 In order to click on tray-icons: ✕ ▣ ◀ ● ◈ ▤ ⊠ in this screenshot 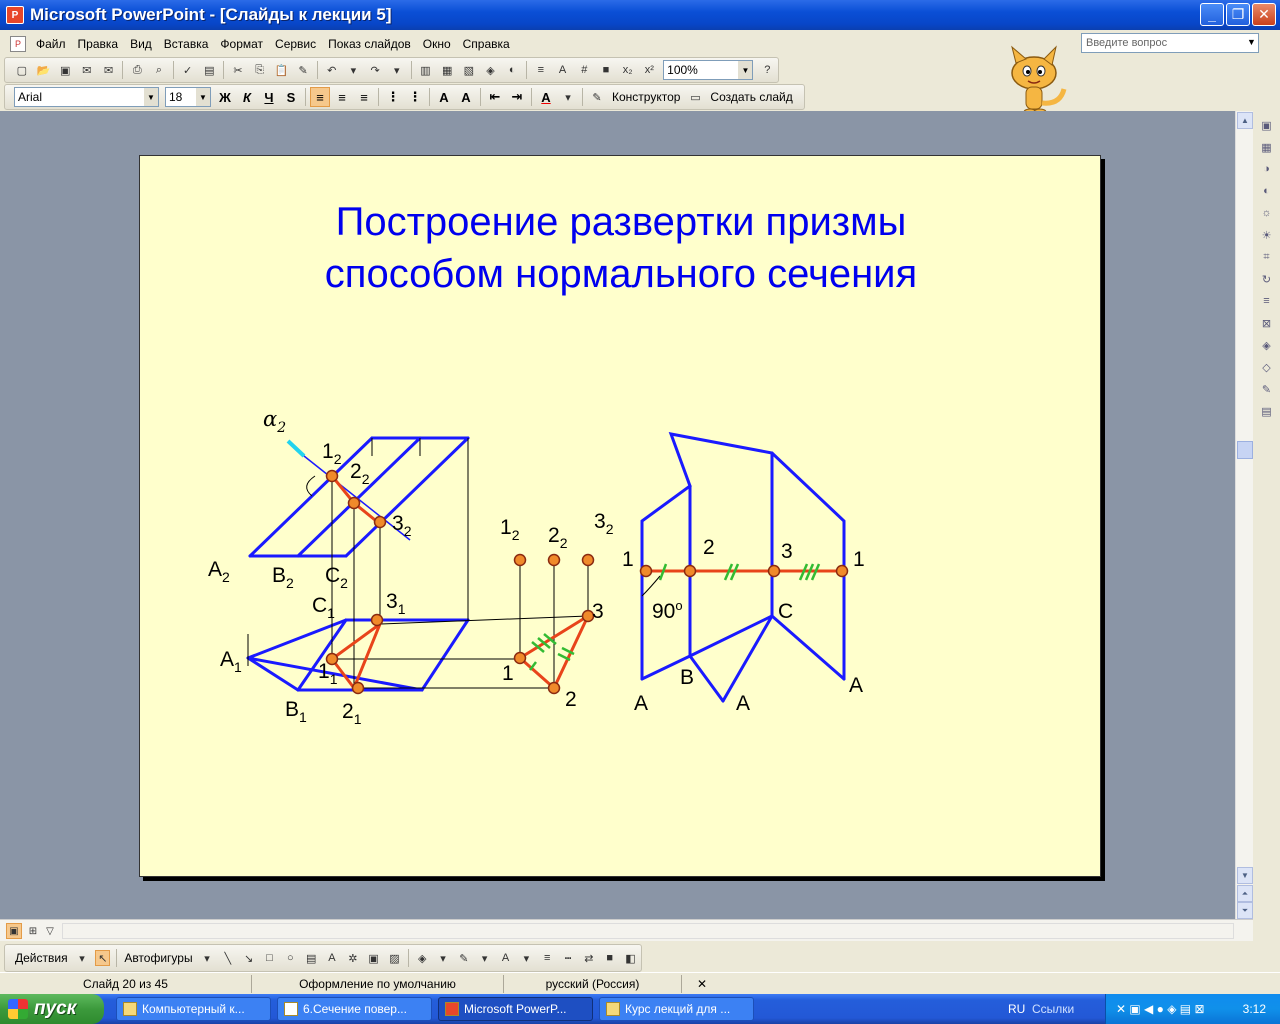, I will do `click(1160, 1009)`.